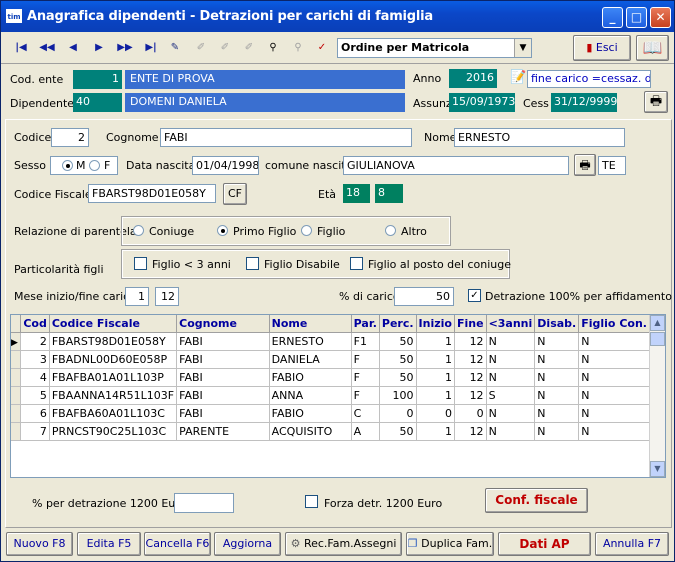 Image resolution: width=675 pixels, height=562 pixels. What do you see at coordinates (330, 395) in the screenshot?
I see `table-row: 5 FBAANNA14R51L103F FABI ANNA F 100 1 12 S N N` at bounding box center [330, 395].